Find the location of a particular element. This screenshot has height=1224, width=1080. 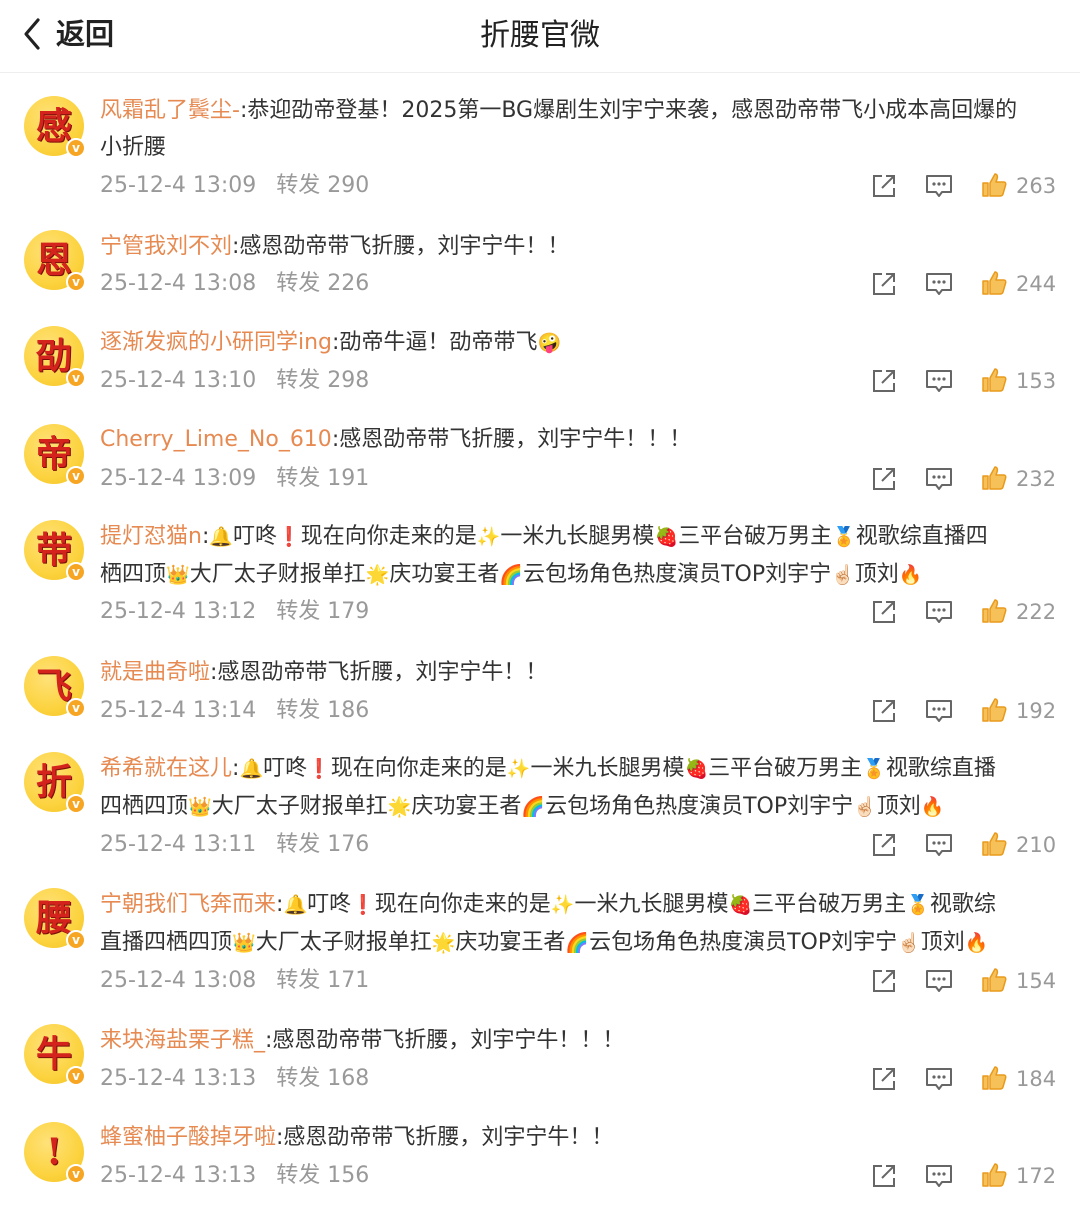

comment-text: 逐渐发疯的小研同学ing:劭帝牛逼！劭帝带飞🤪 is located at coordinates (575, 343).